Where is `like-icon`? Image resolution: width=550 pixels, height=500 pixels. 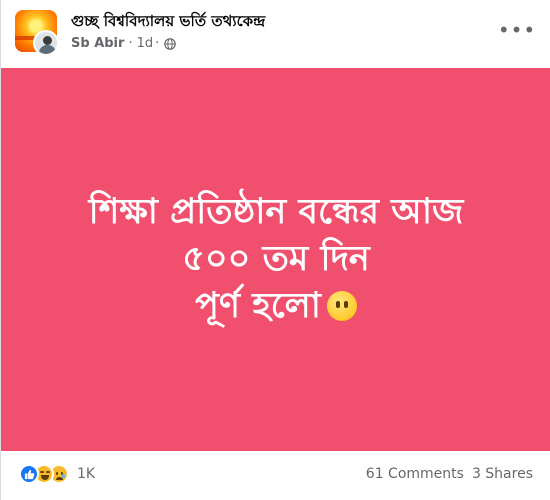
like-icon is located at coordinates (29, 474).